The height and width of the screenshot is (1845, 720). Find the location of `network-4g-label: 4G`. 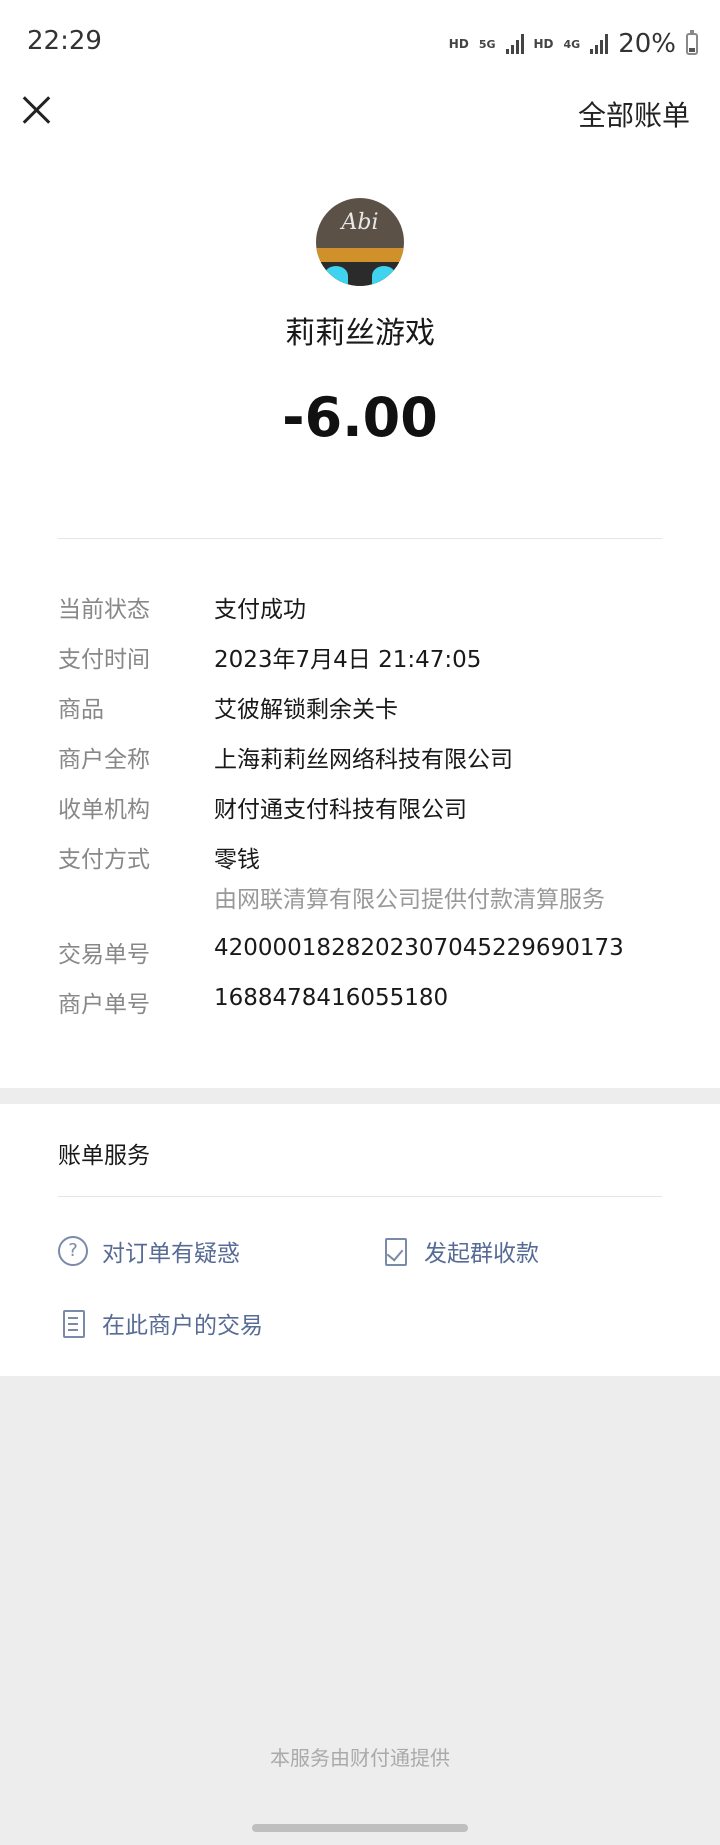

network-4g-label: 4G is located at coordinates (572, 44).